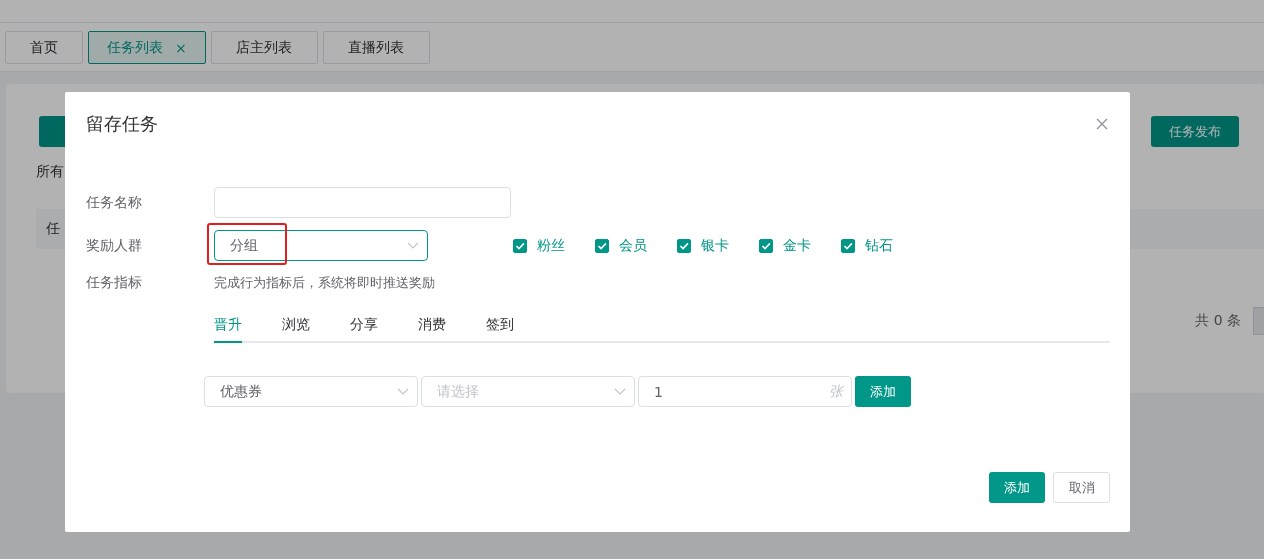 This screenshot has width=1264, height=559. What do you see at coordinates (621, 245) in the screenshot?
I see `checkbox: 会员` at bounding box center [621, 245].